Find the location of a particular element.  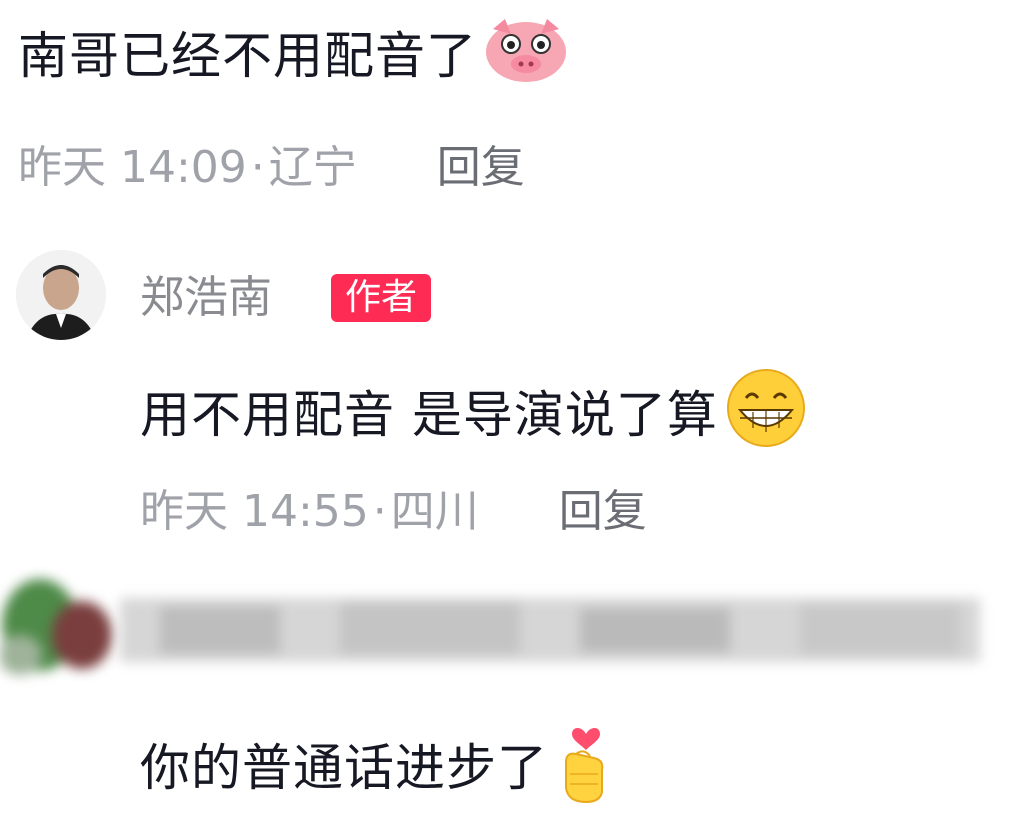

avatar is located at coordinates (61, 295).